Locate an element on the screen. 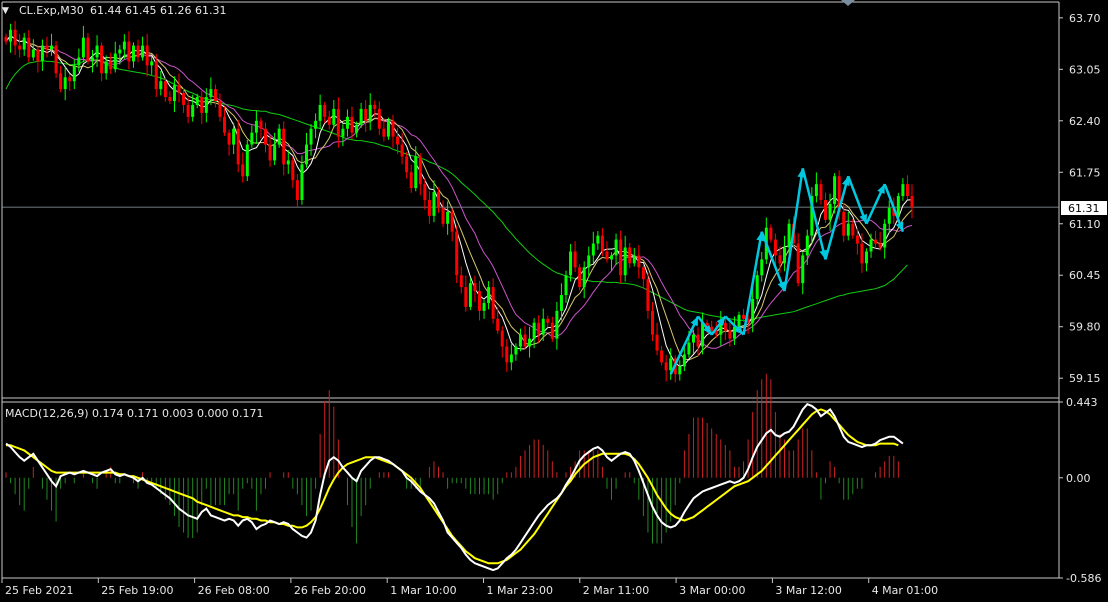 This screenshot has height=602, width=1108. x-tick-label: 3 Mar 00:00 is located at coordinates (712, 590).